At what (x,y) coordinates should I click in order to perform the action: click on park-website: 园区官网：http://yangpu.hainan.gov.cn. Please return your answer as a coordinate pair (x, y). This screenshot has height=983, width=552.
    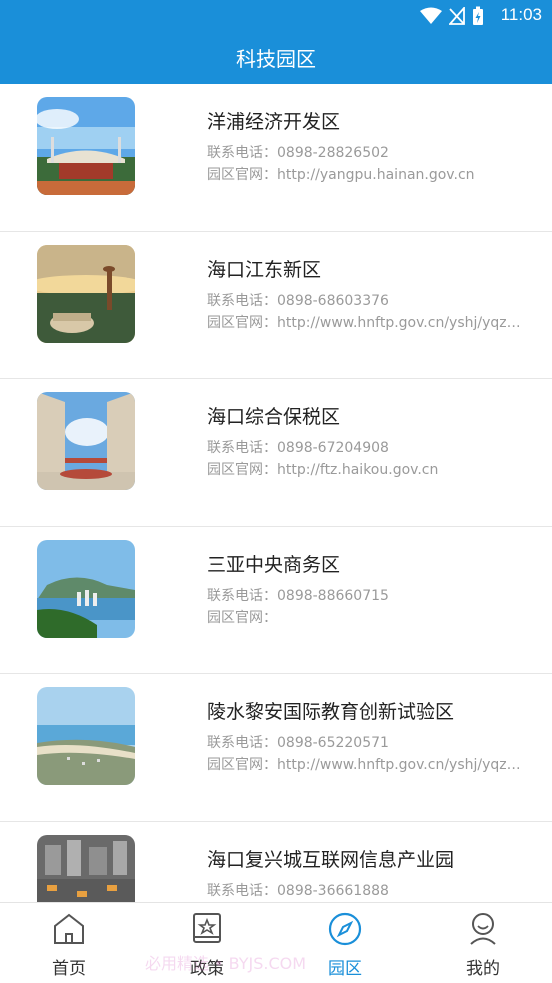
    Looking at the image, I should click on (369, 174).